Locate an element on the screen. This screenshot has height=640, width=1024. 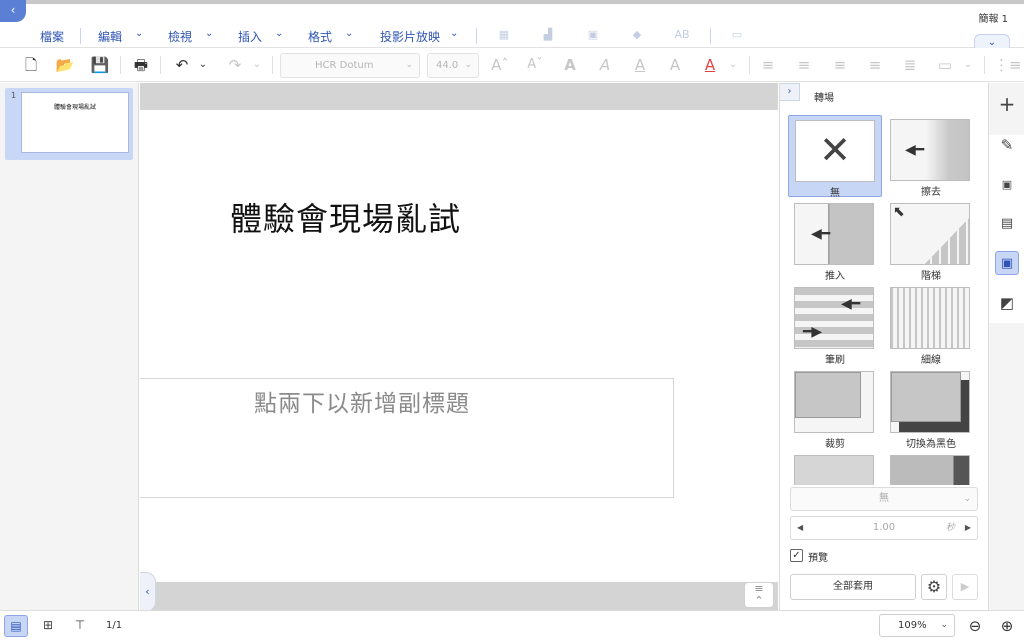
menu-view: 檢視 is located at coordinates (180, 36).